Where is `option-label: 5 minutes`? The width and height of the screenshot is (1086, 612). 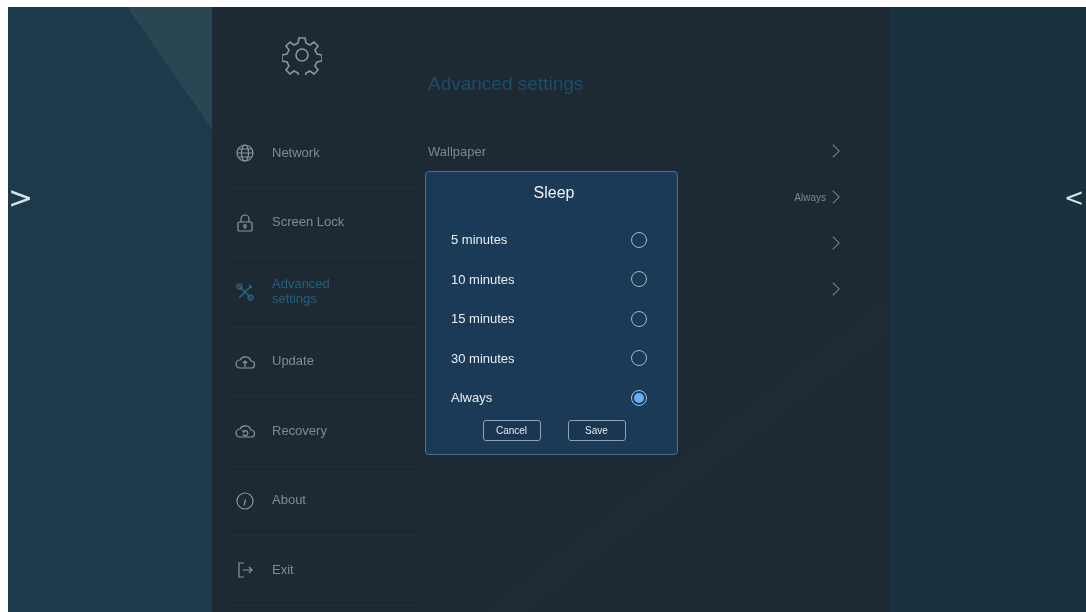
option-label: 5 minutes is located at coordinates (479, 240).